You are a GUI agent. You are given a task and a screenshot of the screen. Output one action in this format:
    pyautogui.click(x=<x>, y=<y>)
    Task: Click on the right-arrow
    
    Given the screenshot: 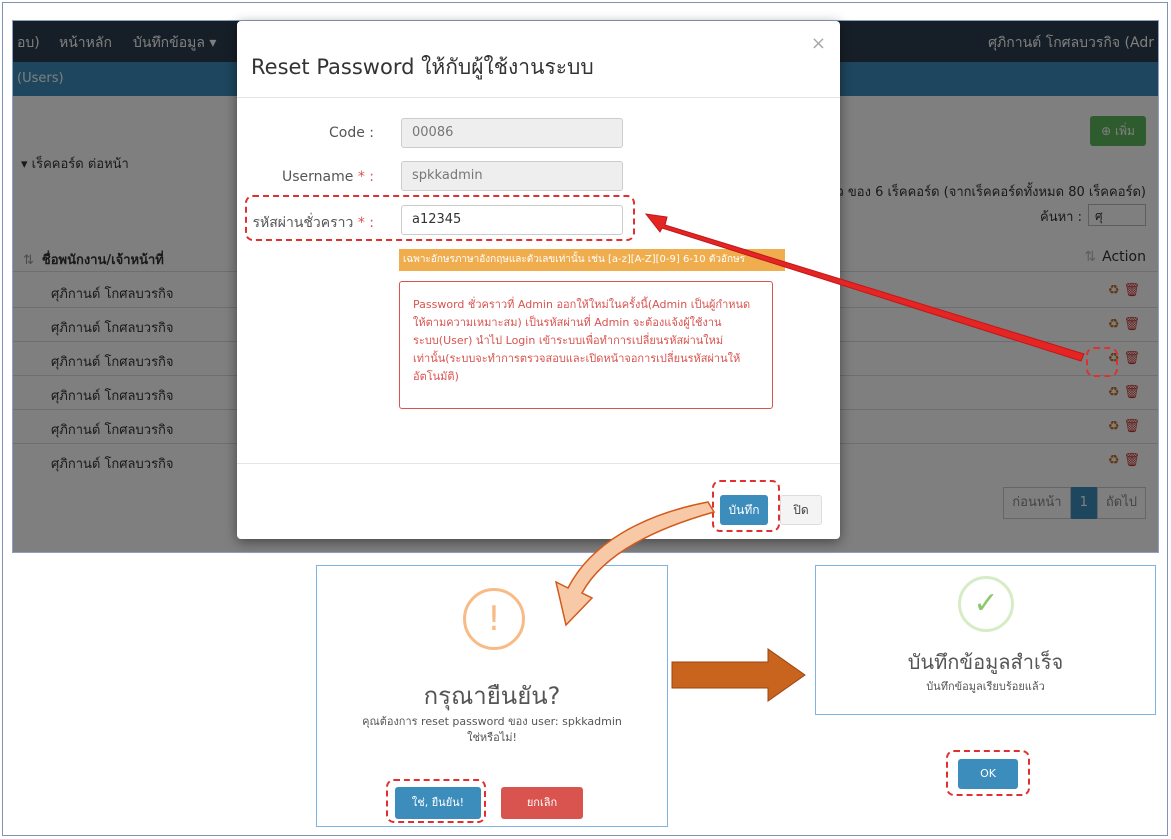 What is the action you would take?
    pyautogui.click(x=738, y=675)
    